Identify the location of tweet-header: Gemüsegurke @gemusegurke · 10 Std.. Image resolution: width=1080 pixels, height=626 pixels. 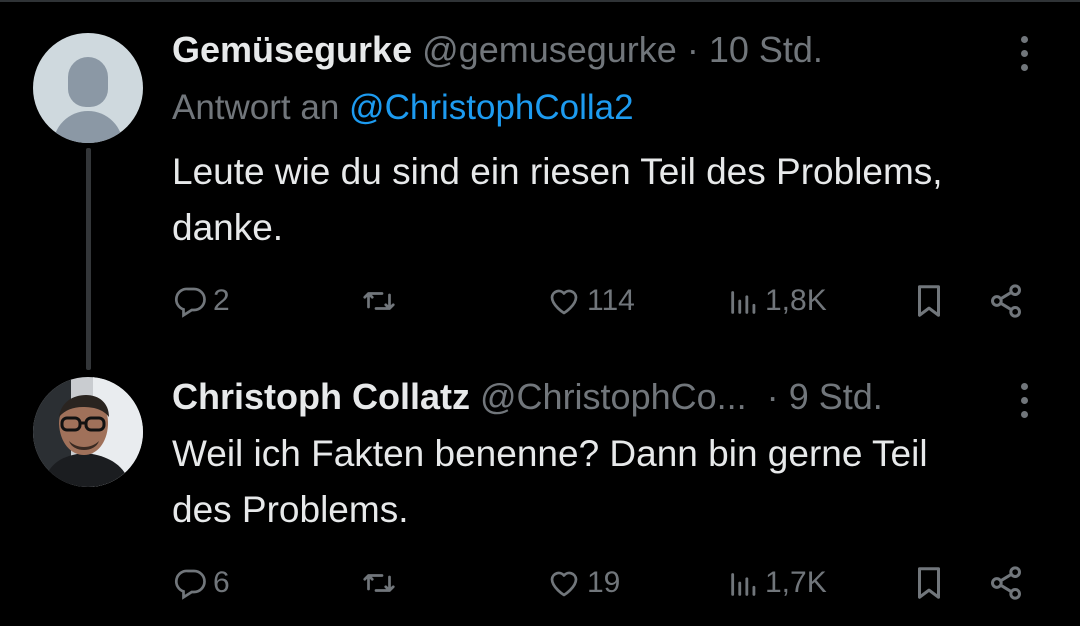
(497, 50).